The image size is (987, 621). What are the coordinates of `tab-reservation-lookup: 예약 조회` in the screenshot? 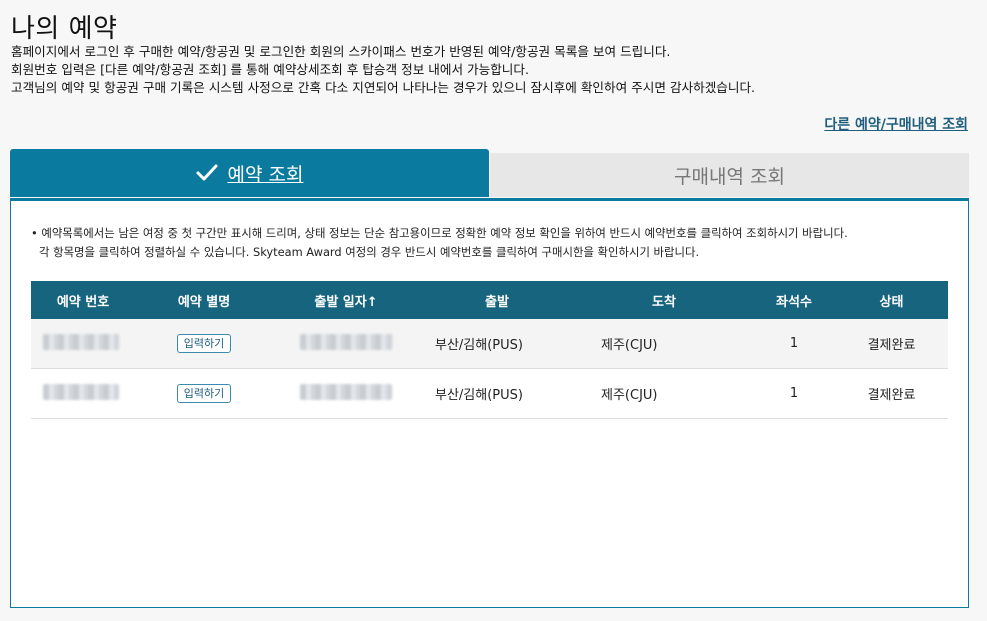 It's located at (249, 173).